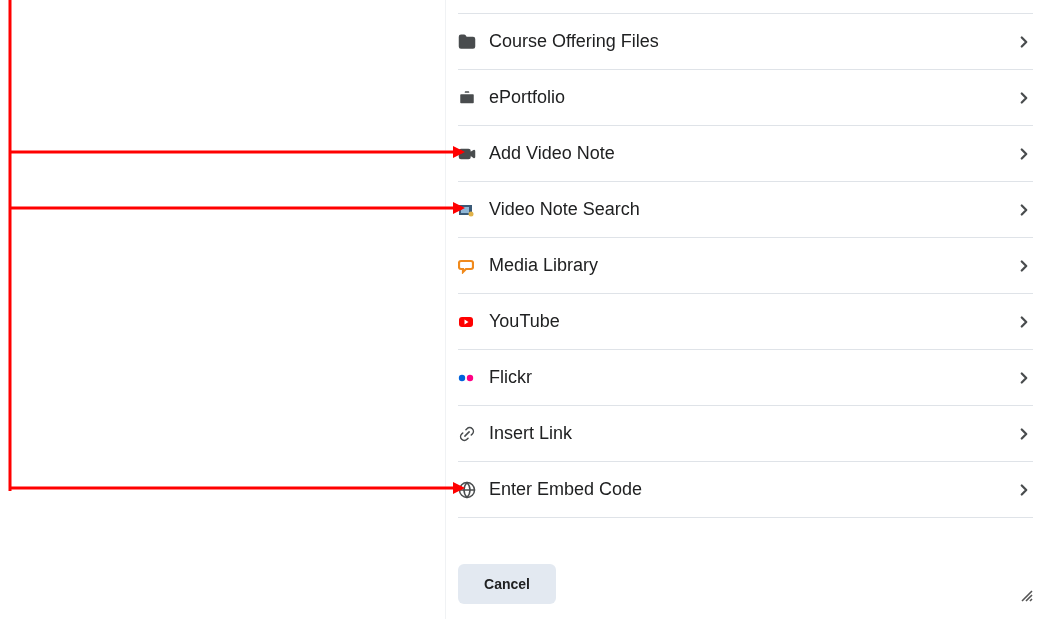 The width and height of the screenshot is (1048, 619). What do you see at coordinates (745, 378) in the screenshot?
I see `menu-item: Flickr` at bounding box center [745, 378].